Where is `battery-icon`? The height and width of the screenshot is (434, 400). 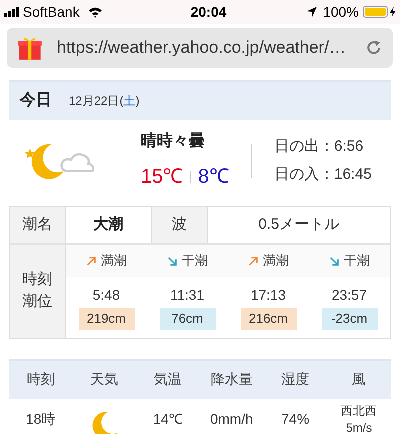
battery-icon is located at coordinates (375, 12).